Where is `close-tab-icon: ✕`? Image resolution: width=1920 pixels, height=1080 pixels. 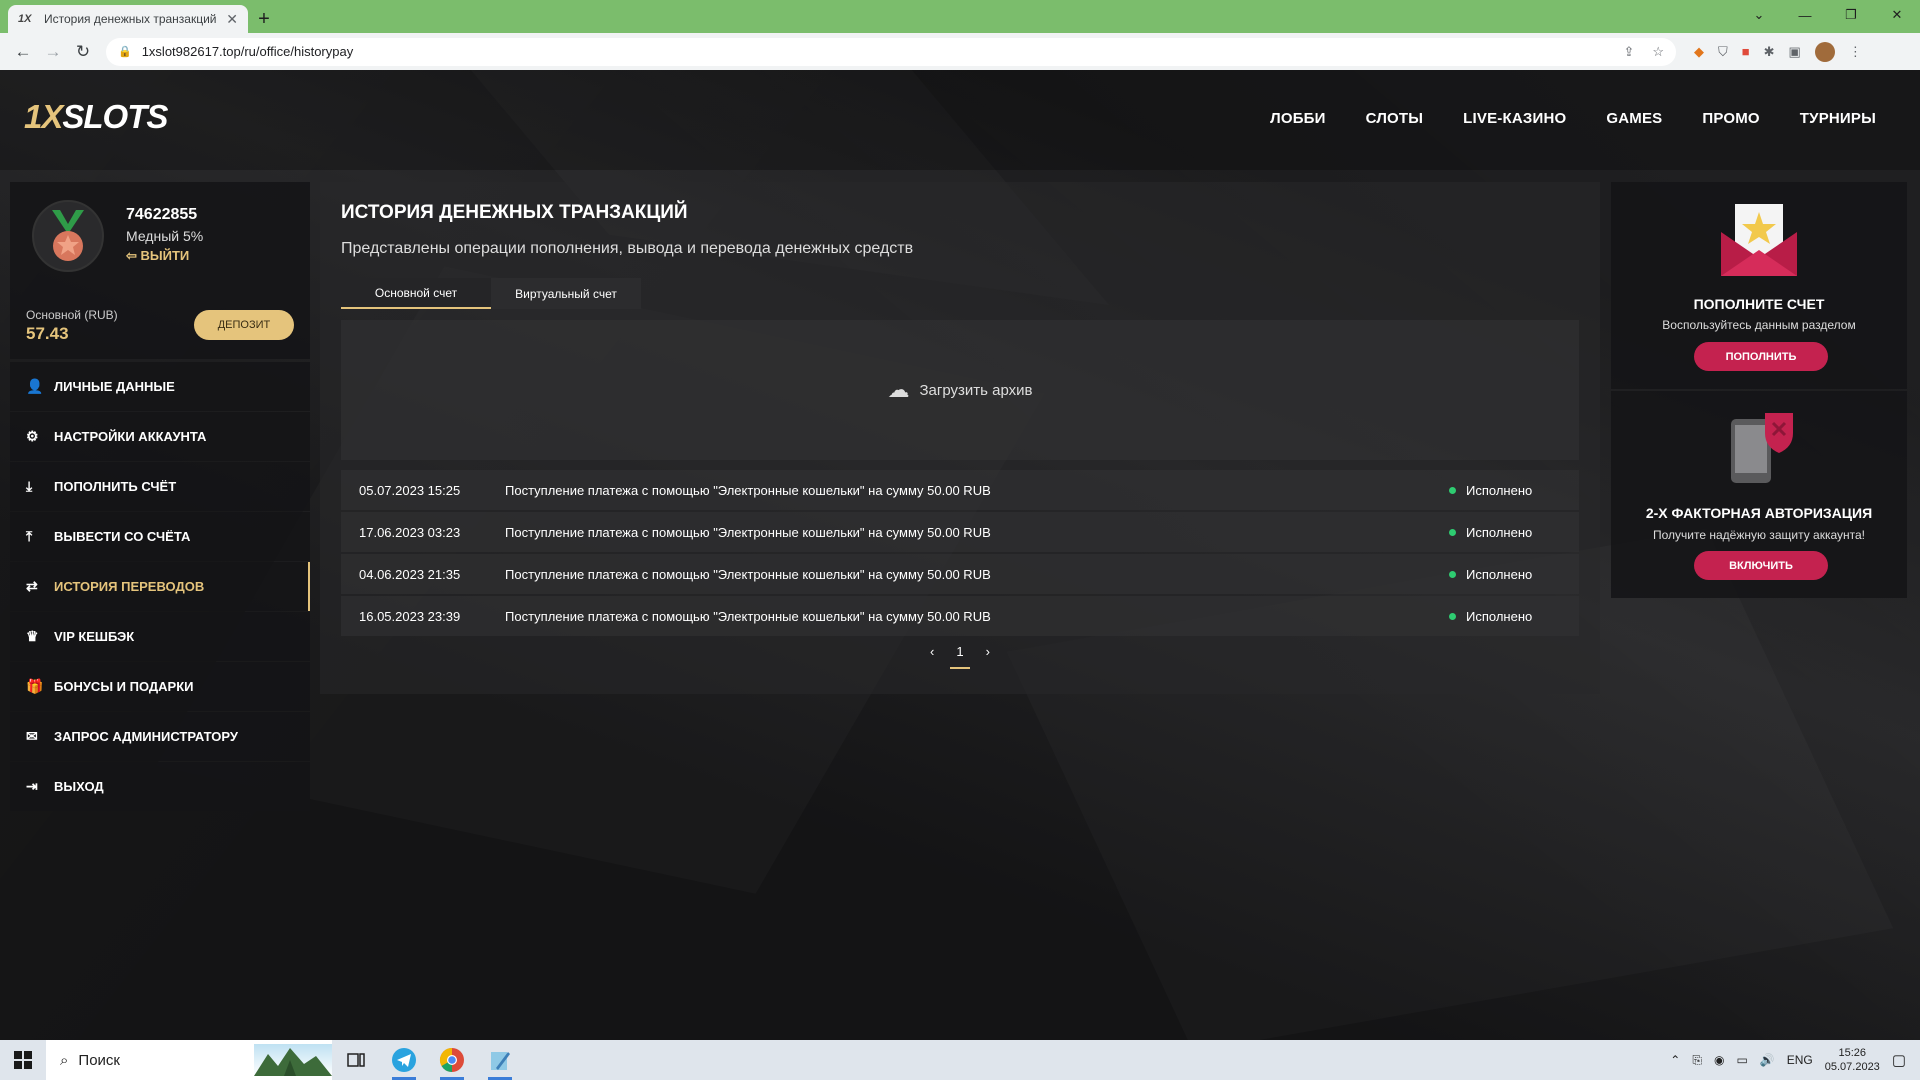
close-tab-icon: ✕ is located at coordinates (232, 19).